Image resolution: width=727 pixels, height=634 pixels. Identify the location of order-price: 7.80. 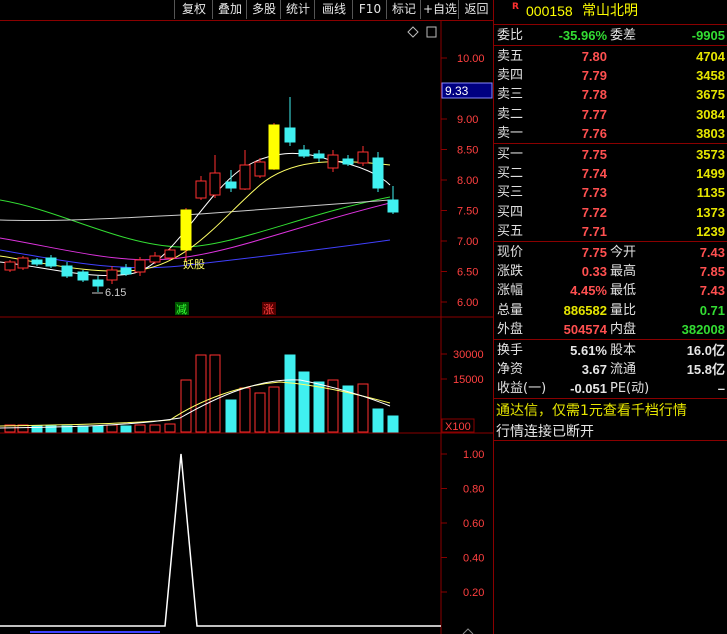
(594, 56).